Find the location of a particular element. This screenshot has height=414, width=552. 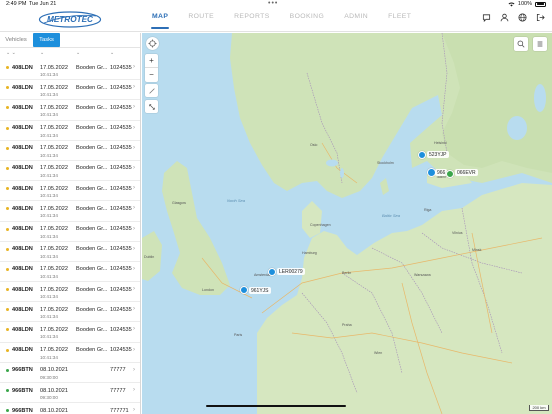

city-label: Berlin is located at coordinates (347, 273).